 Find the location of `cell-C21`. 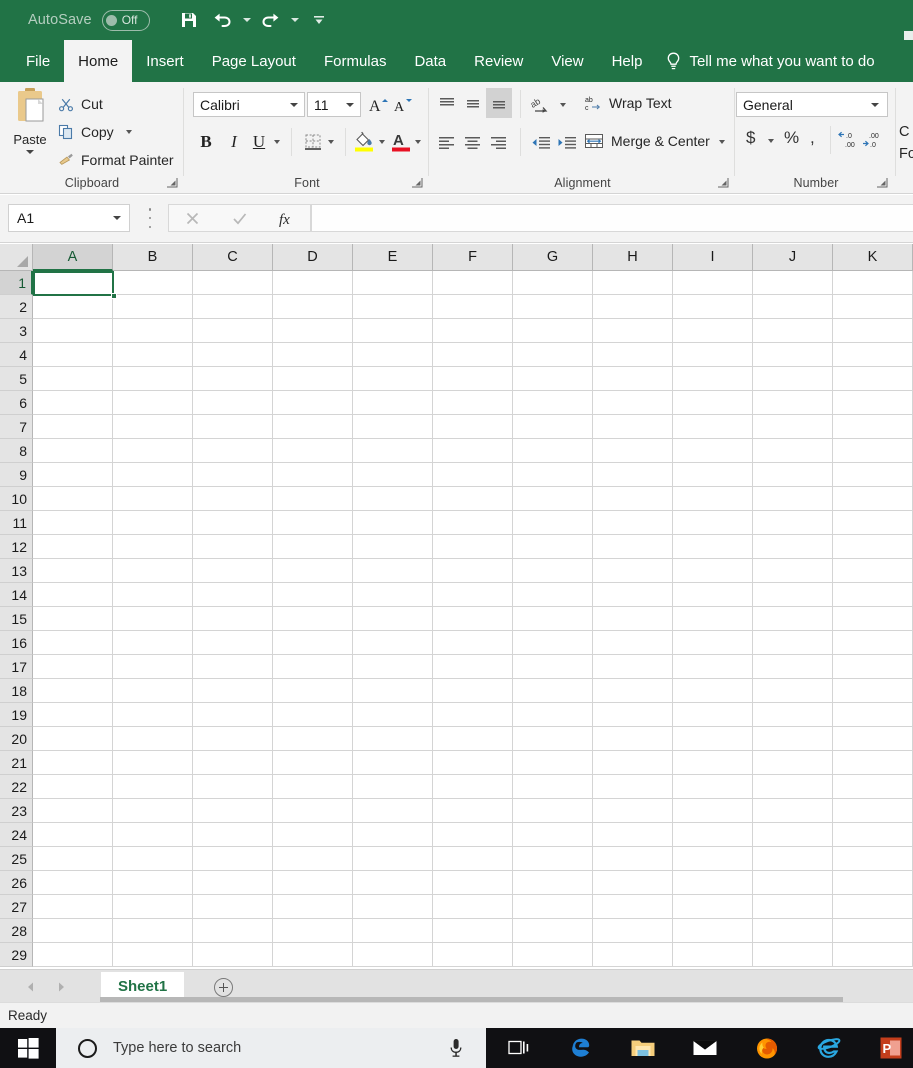

cell-C21 is located at coordinates (233, 763).